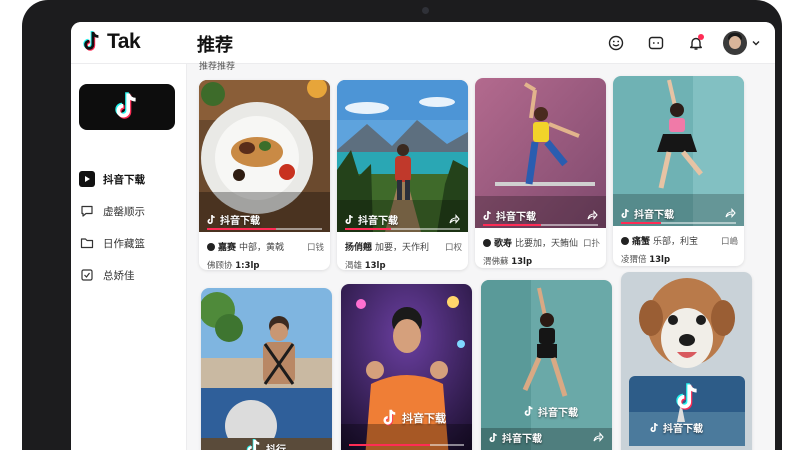 The height and width of the screenshot is (450, 800). What do you see at coordinates (215, 45) in the screenshot?
I see `page-title: 推荐` at bounding box center [215, 45].